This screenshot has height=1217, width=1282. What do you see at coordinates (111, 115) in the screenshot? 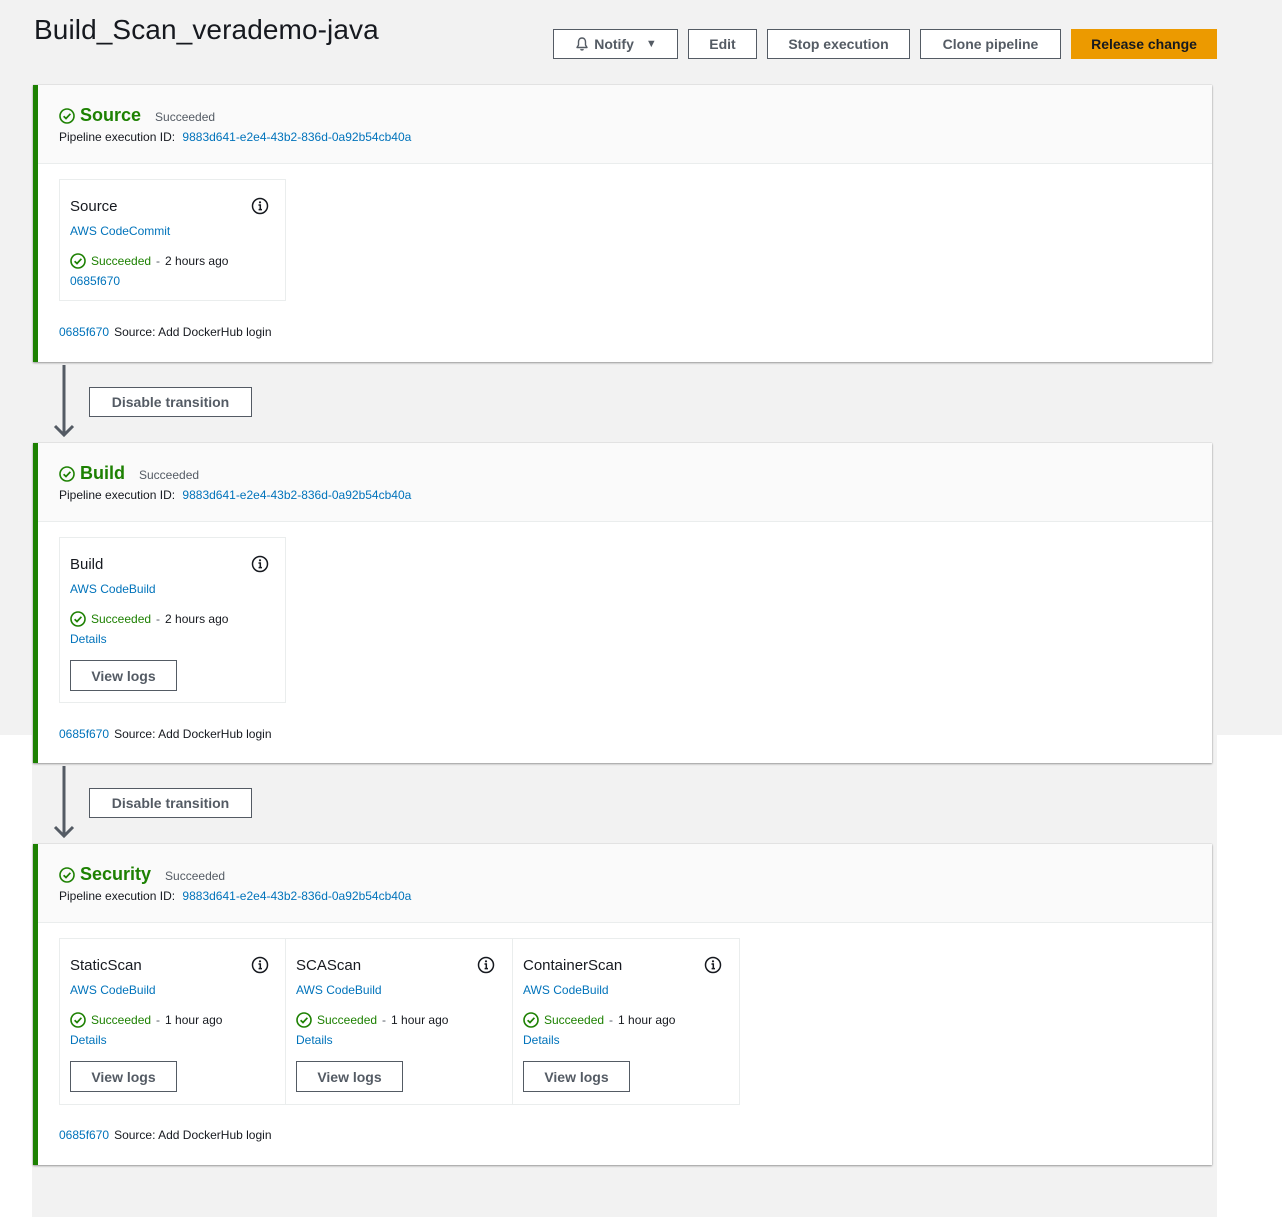
I see `stage-name: Source` at bounding box center [111, 115].